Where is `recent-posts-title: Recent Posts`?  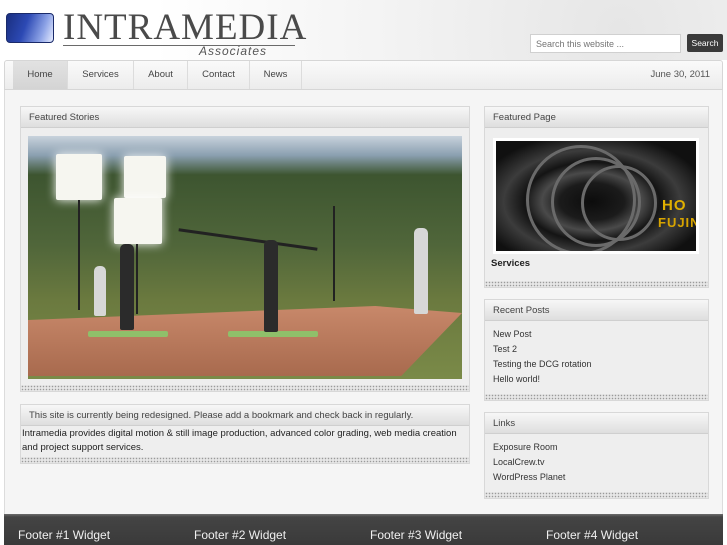 recent-posts-title: Recent Posts is located at coordinates (596, 310).